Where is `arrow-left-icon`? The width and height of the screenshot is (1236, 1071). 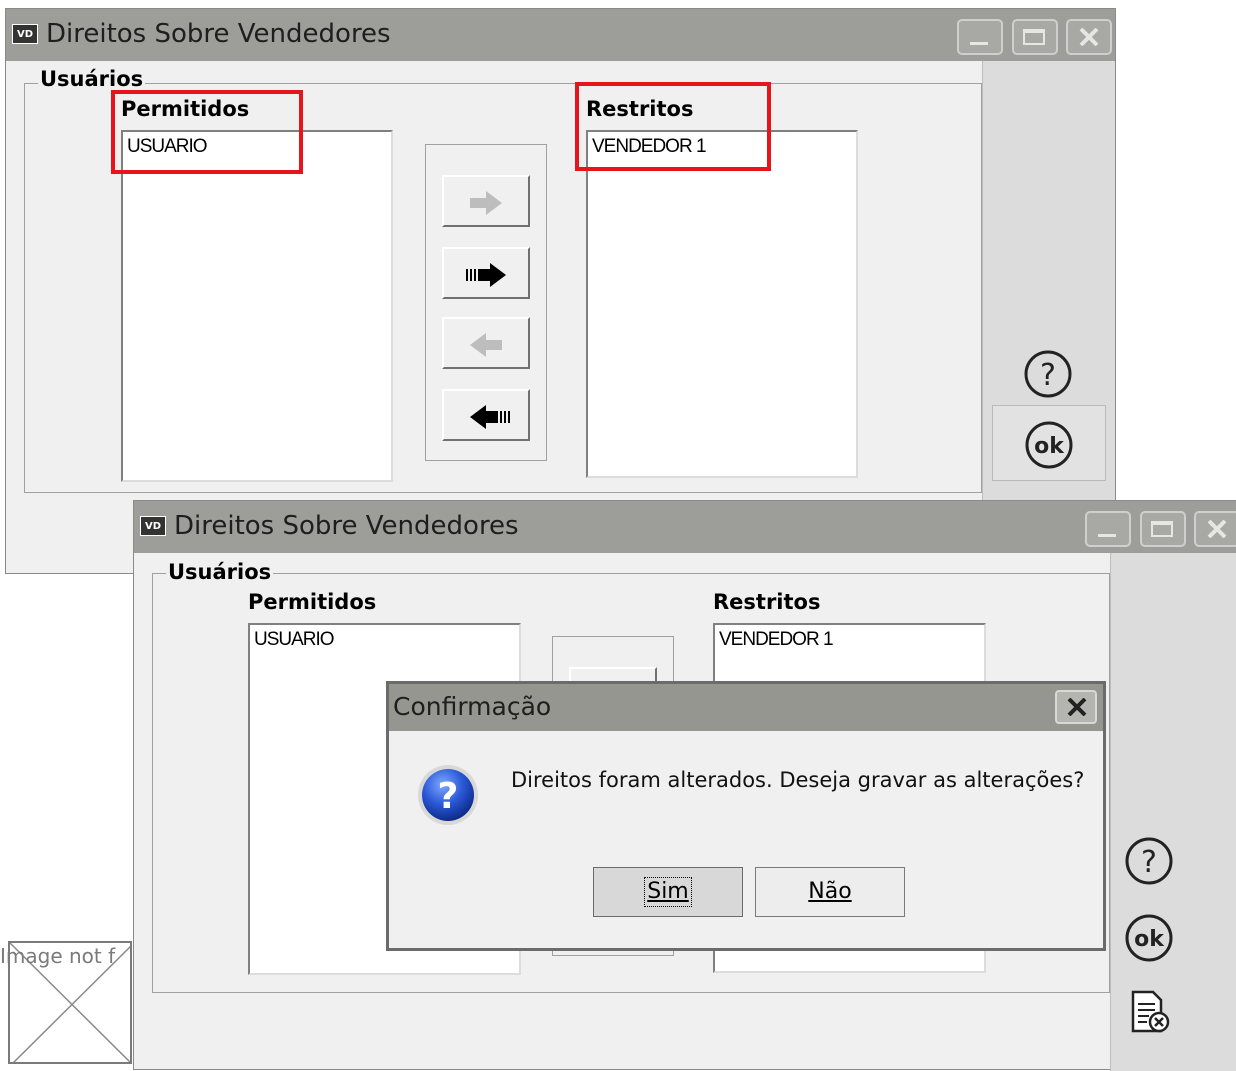 arrow-left-icon is located at coordinates (486, 345).